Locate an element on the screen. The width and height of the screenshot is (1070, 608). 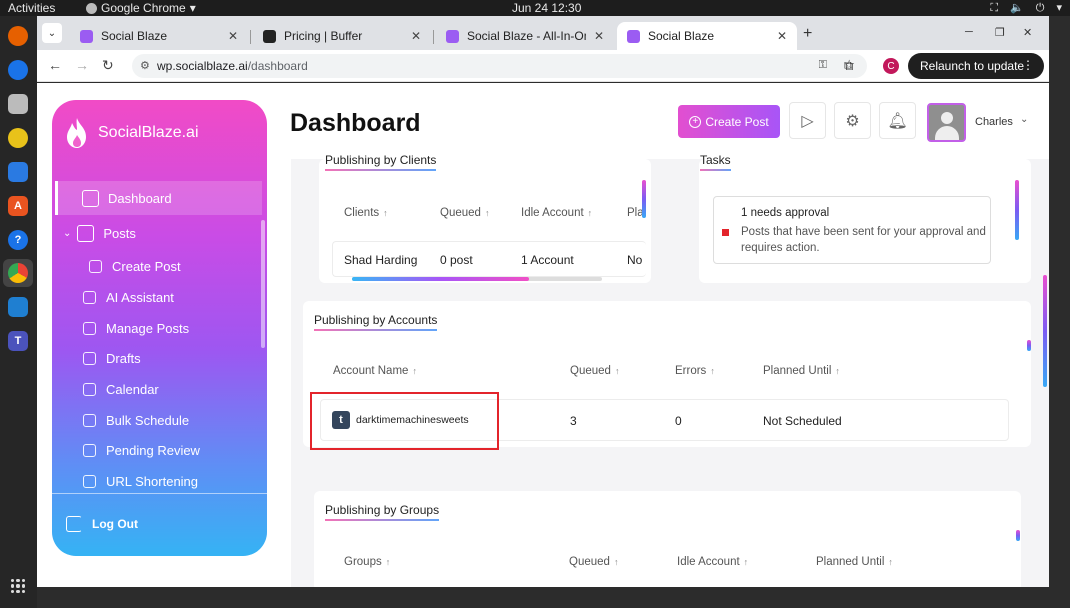
manage-posts-icon is located at coordinates (89, 328).